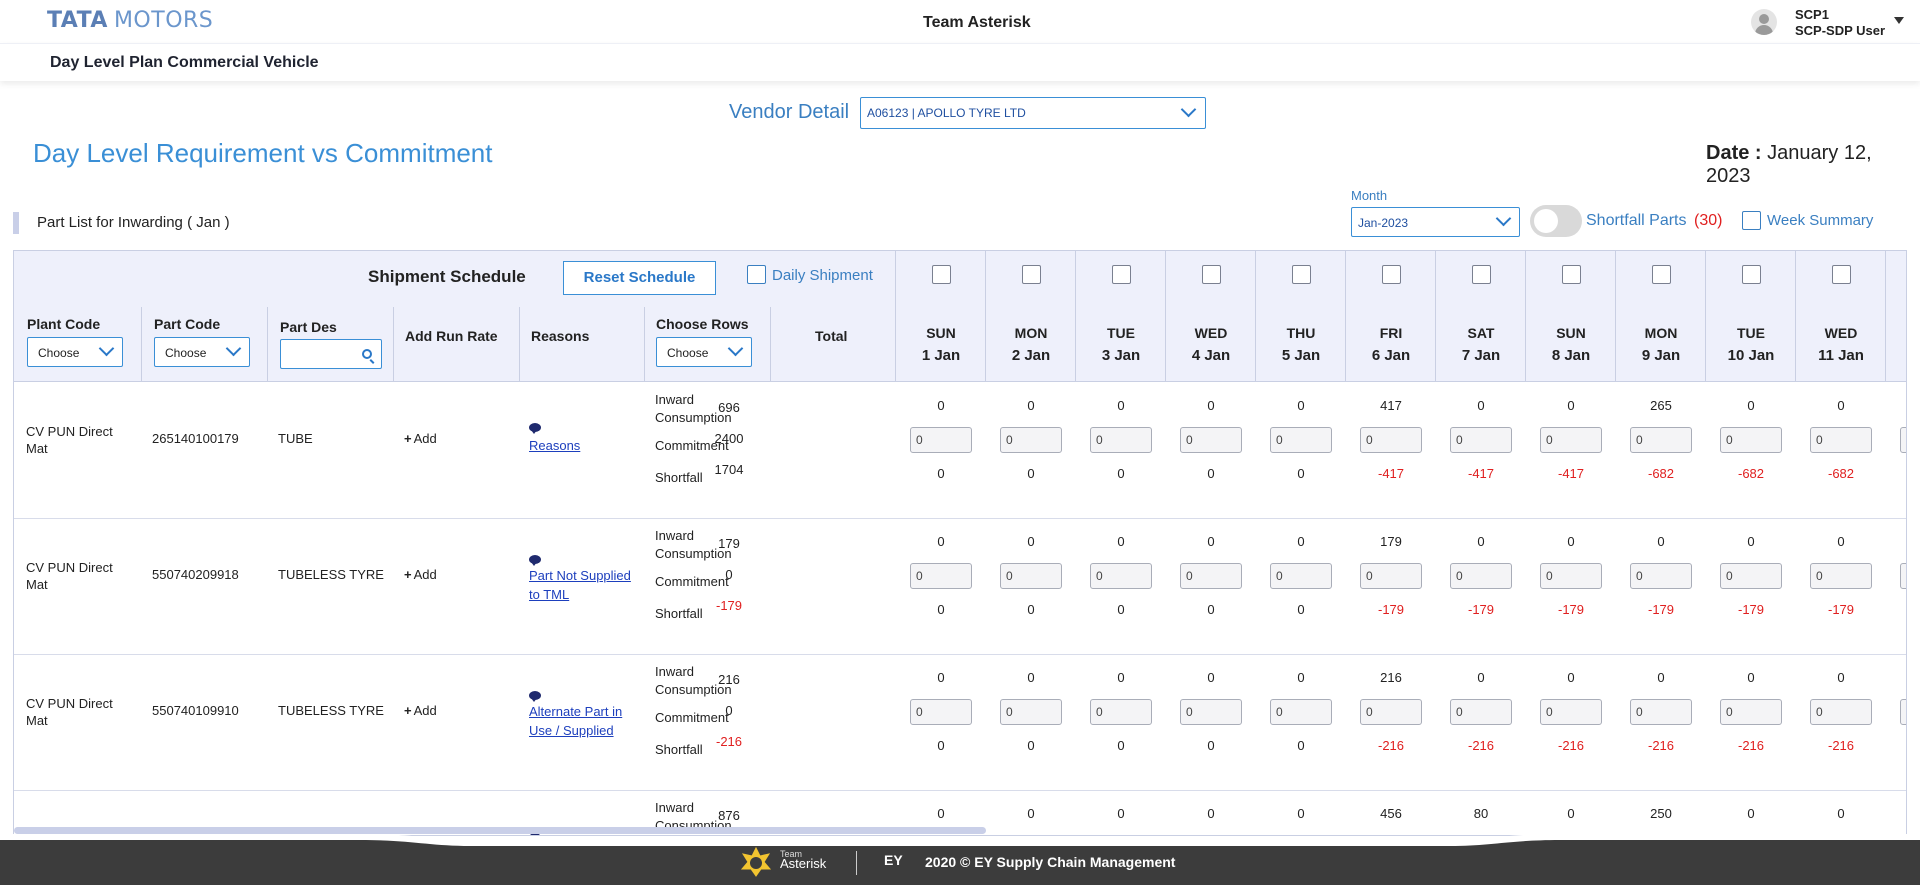 This screenshot has height=885, width=1920. What do you see at coordinates (1121, 355) in the screenshot?
I see `day-date: 3 Jan` at bounding box center [1121, 355].